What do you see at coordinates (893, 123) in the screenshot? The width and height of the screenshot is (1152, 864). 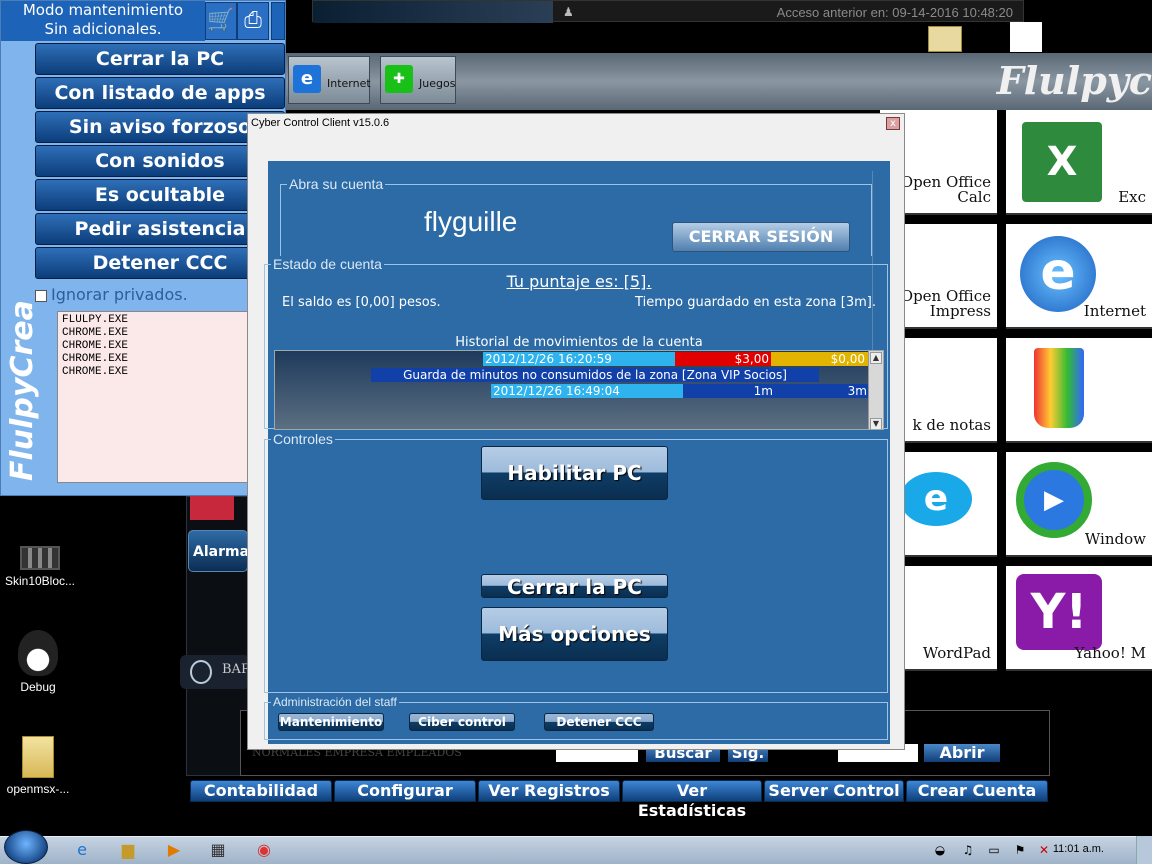 I see `close-icon: x` at bounding box center [893, 123].